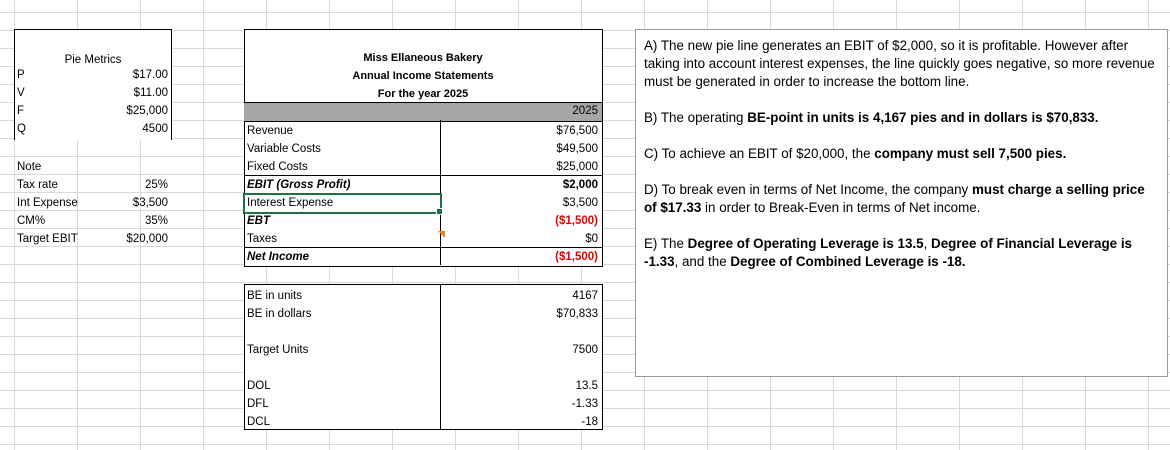 The width and height of the screenshot is (1170, 450). Describe the element at coordinates (270, 131) in the screenshot. I see `row-label-revenue: Revenue` at that location.